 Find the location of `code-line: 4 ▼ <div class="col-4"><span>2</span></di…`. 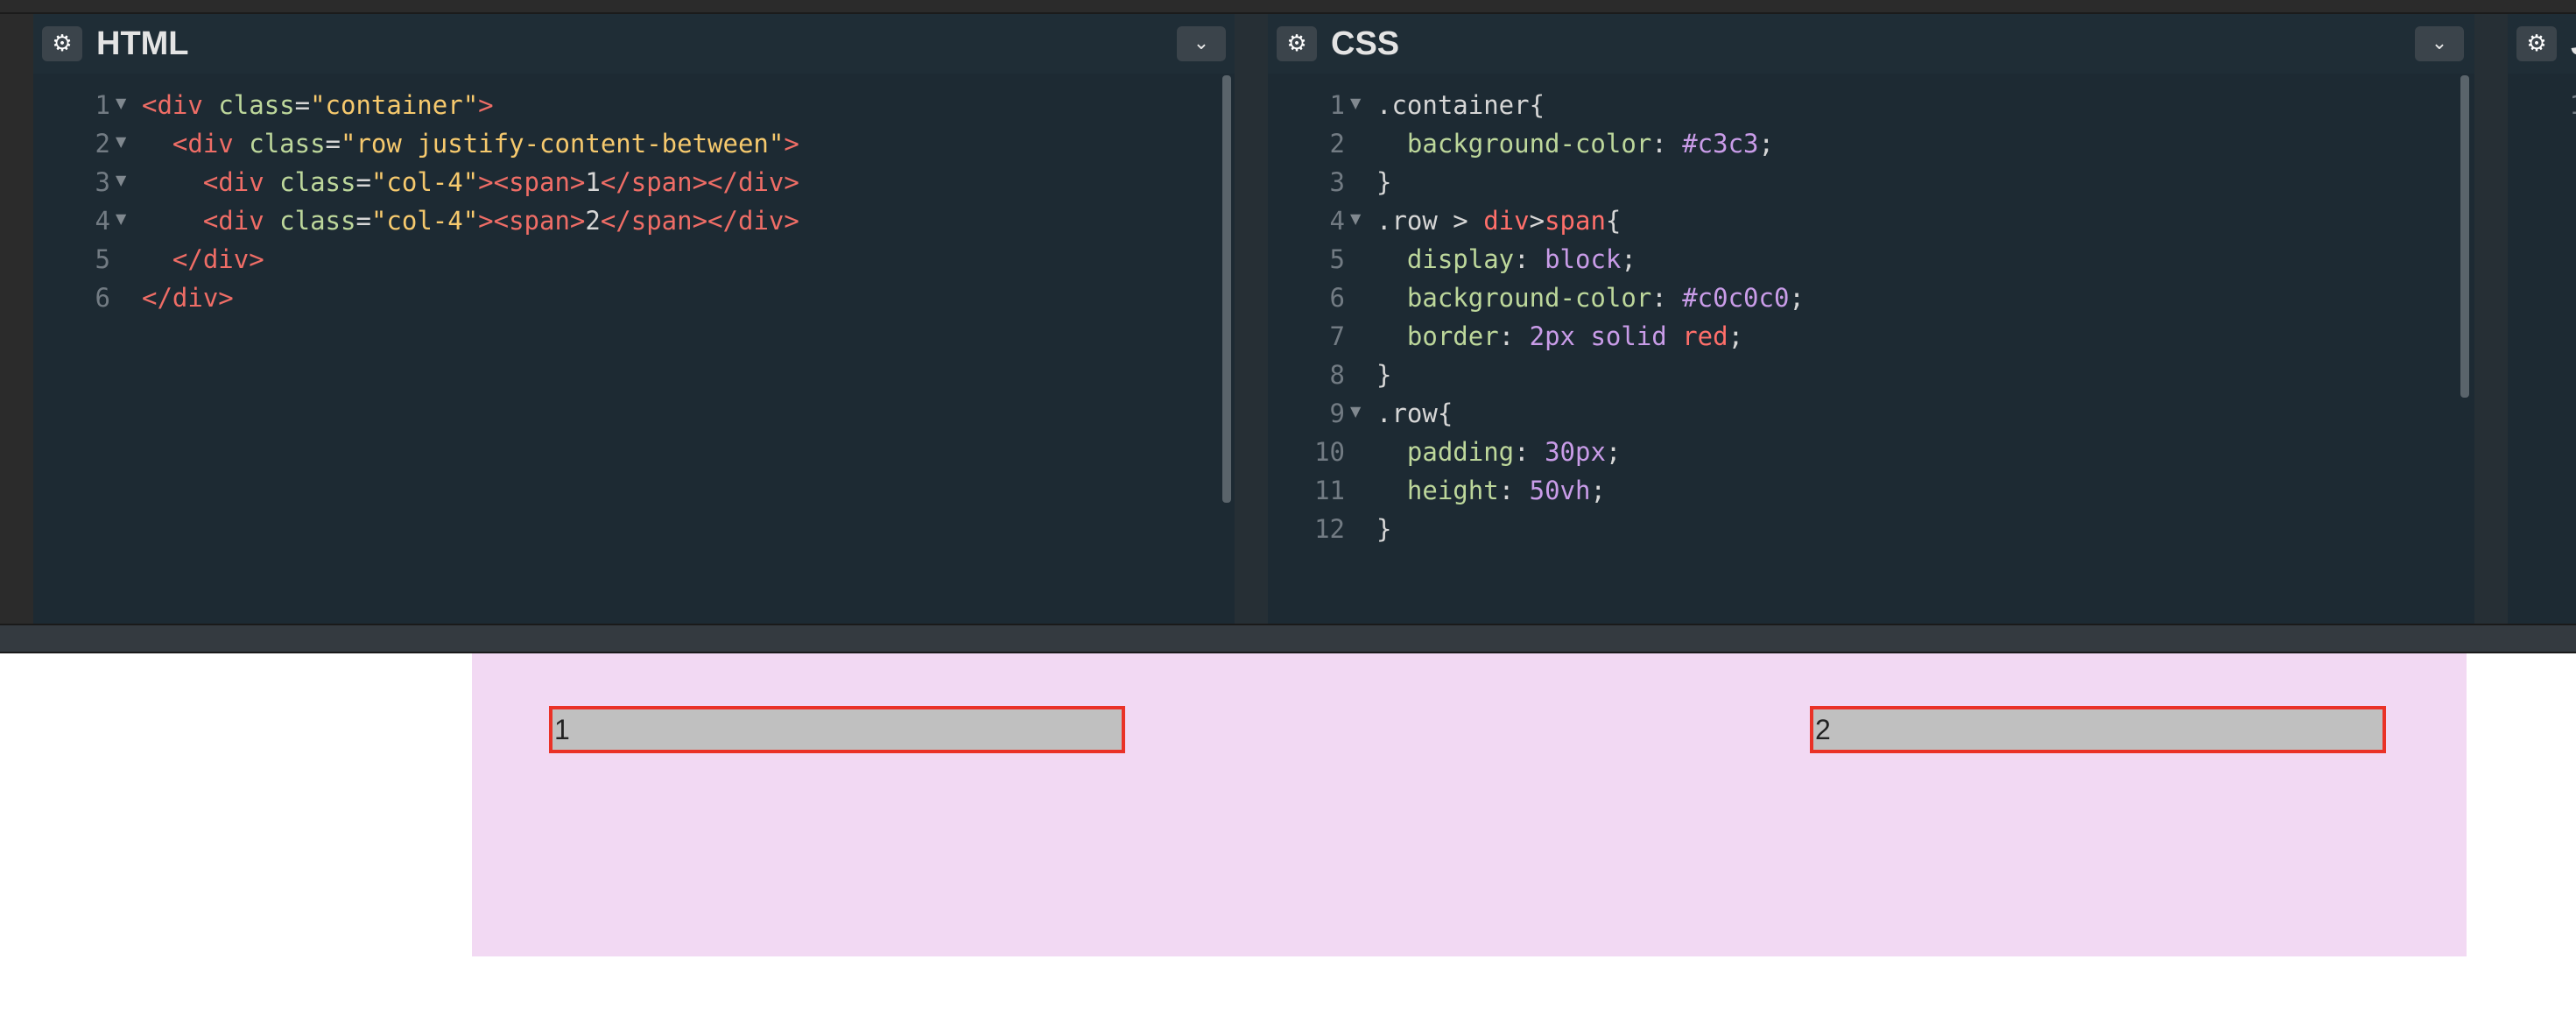

code-line: 4 ▼ <div class="col-4"><span>2</span></di… is located at coordinates (634, 220).